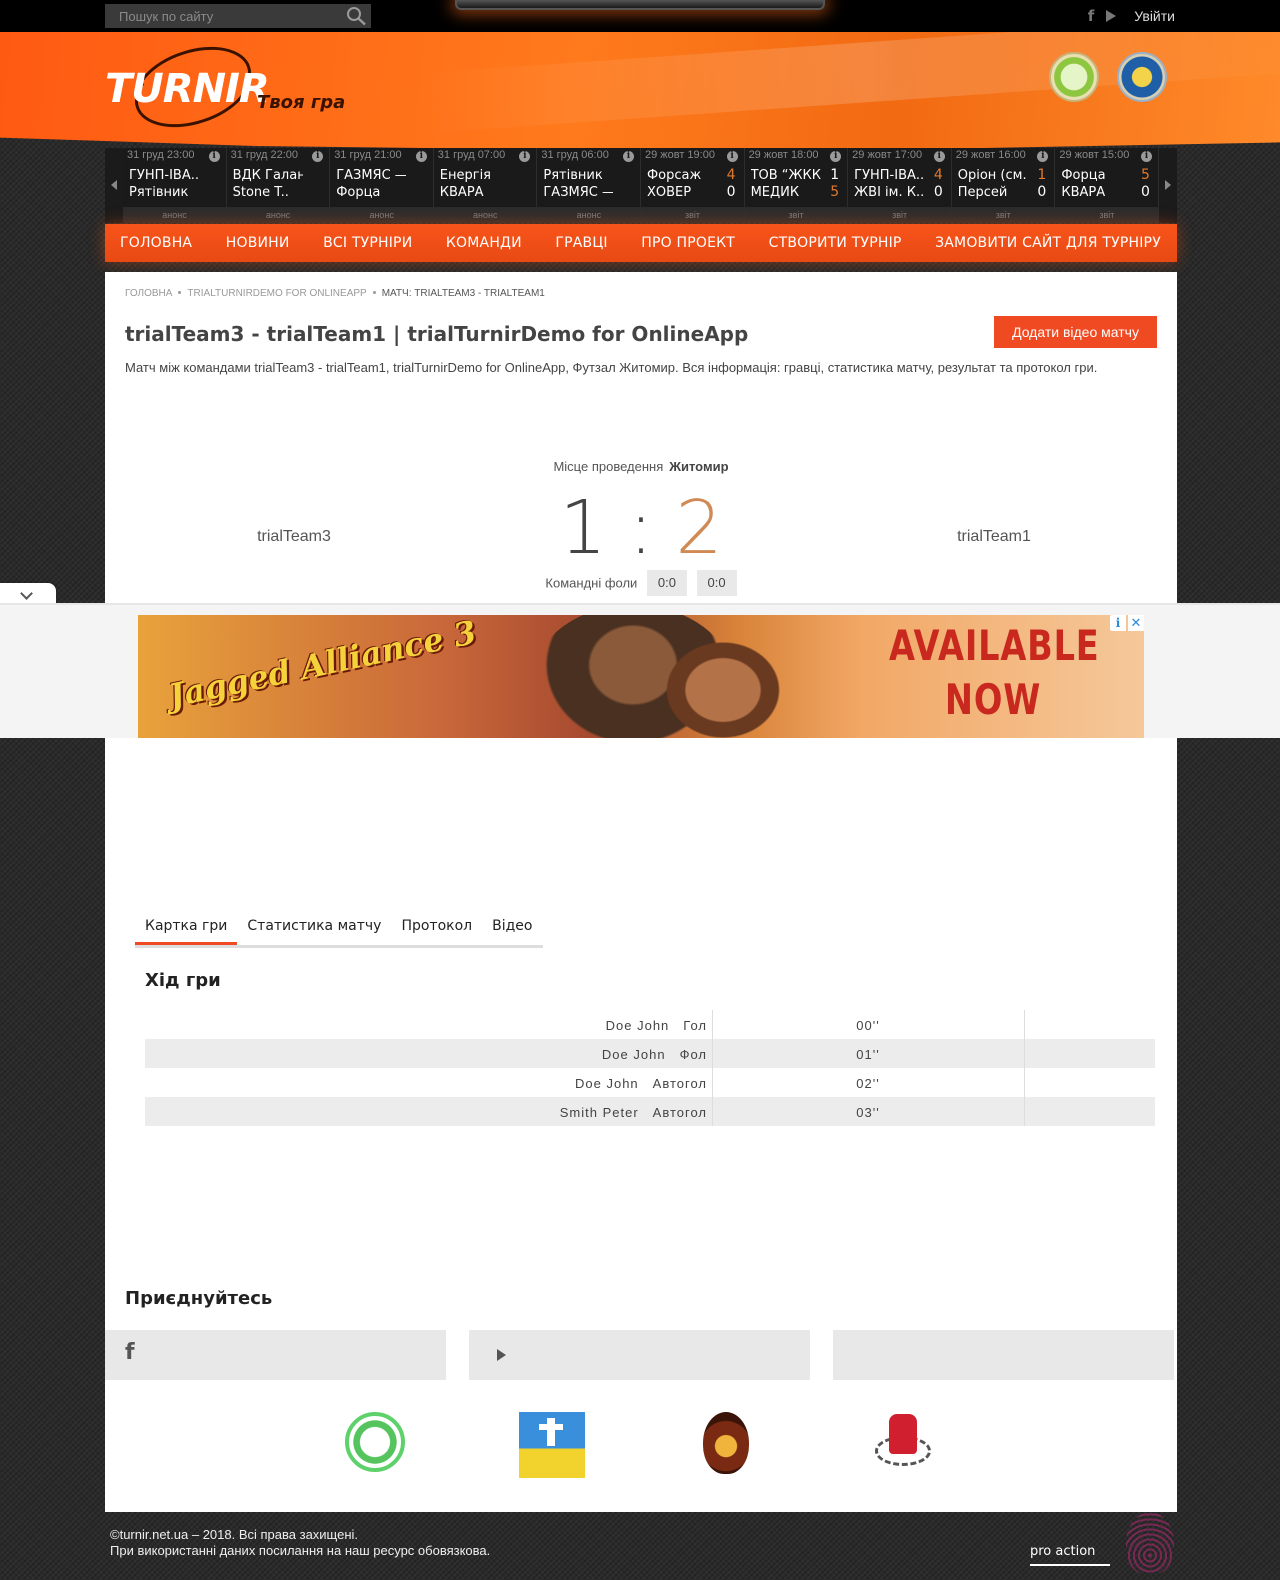 This screenshot has width=1280, height=1580. I want to click on nav-tournaments: Всі турніри, so click(367, 243).